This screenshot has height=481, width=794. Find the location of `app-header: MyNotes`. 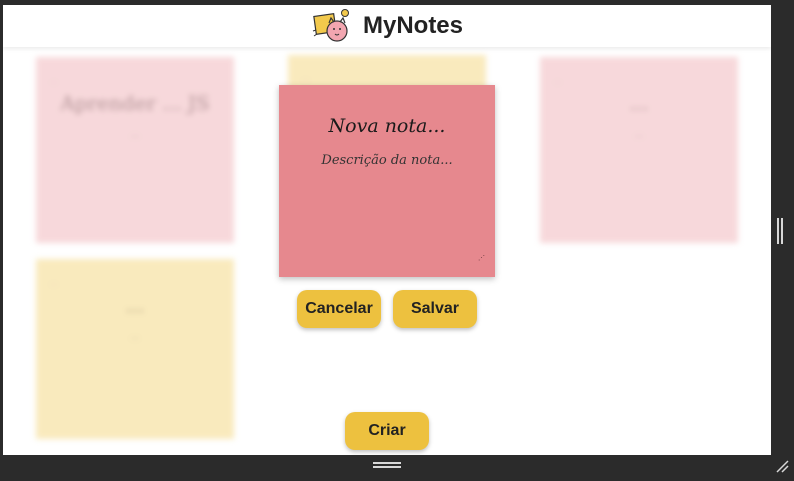

app-header: MyNotes is located at coordinates (387, 26).